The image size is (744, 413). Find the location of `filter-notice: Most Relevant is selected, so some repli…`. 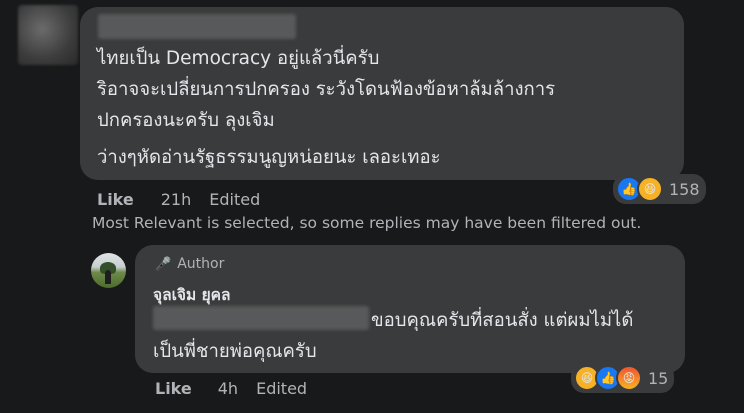

filter-notice: Most Relevant is selected, so some repli… is located at coordinates (367, 223).